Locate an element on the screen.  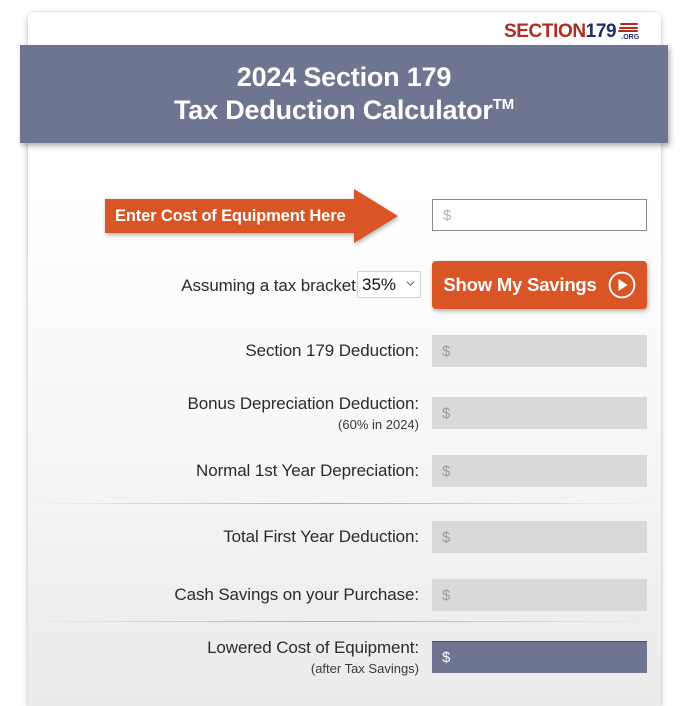
play-circle-icon is located at coordinates (621, 285).